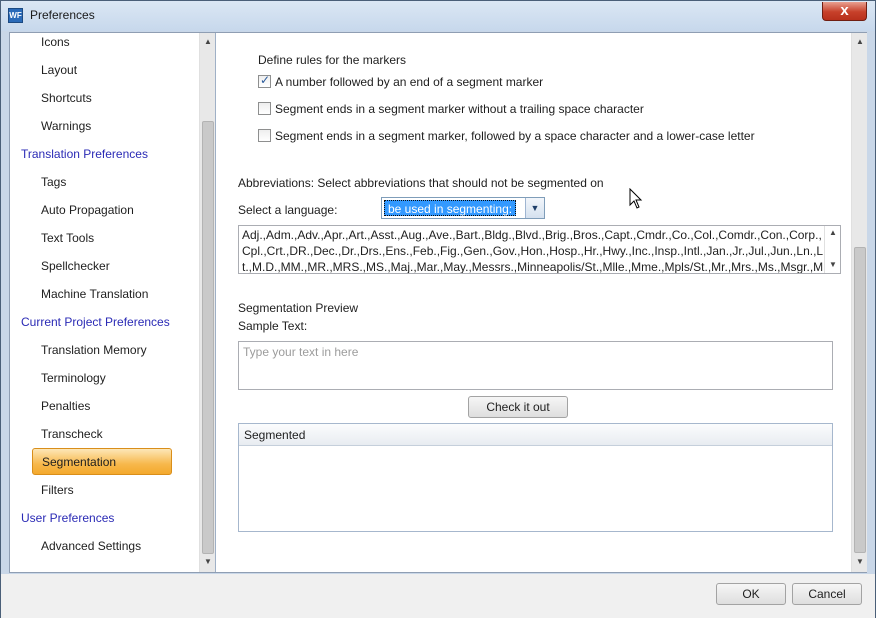 Image resolution: width=876 pixels, height=618 pixels. I want to click on sidebar-scrollbar: ▲ ▼, so click(207, 302).